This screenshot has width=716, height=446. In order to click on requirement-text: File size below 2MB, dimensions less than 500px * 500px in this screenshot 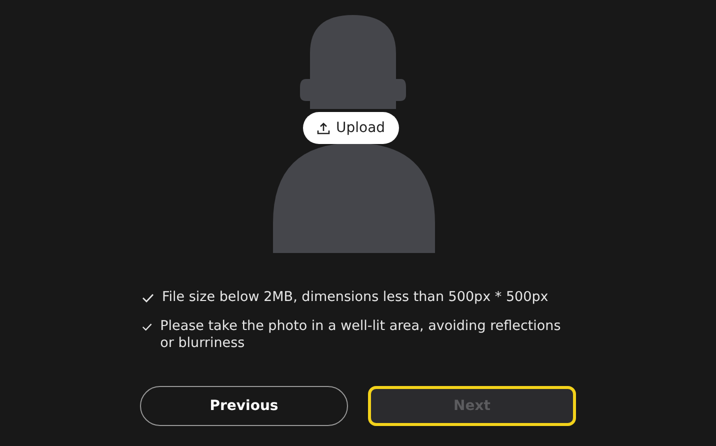, I will do `click(355, 297)`.